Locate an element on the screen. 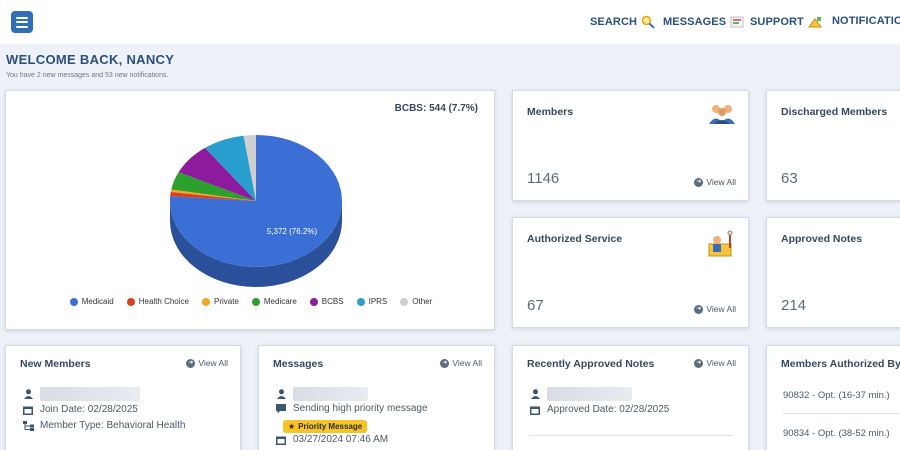 The width and height of the screenshot is (900, 450). messages-title: Messages is located at coordinates (298, 364).